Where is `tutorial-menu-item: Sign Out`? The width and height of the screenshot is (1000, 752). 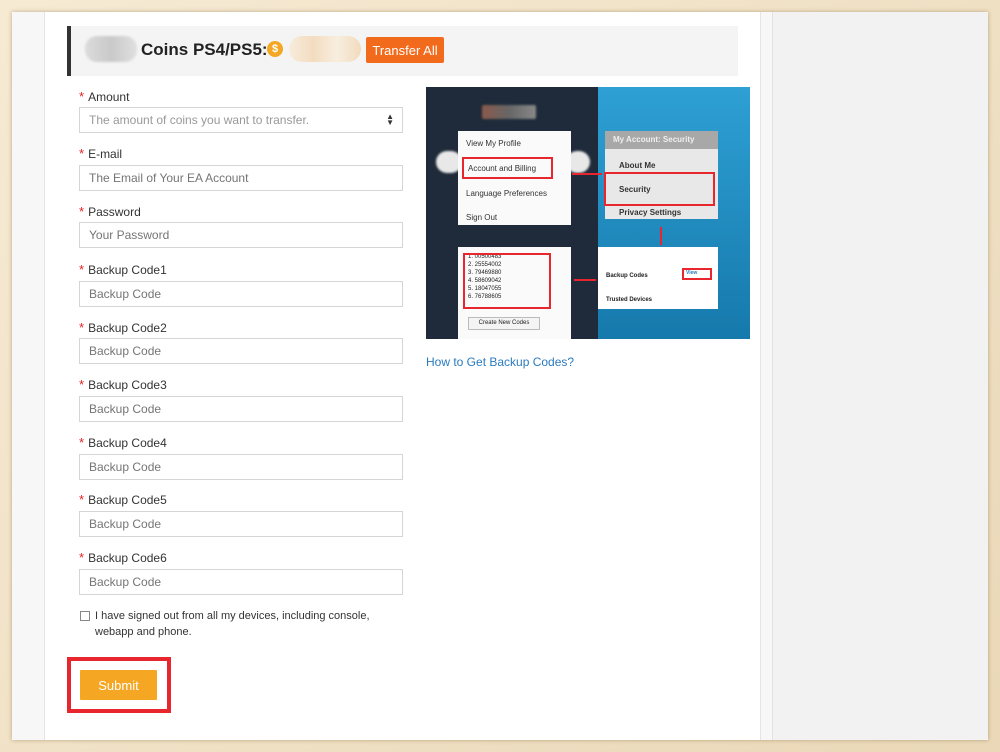 tutorial-menu-item: Sign Out is located at coordinates (482, 217).